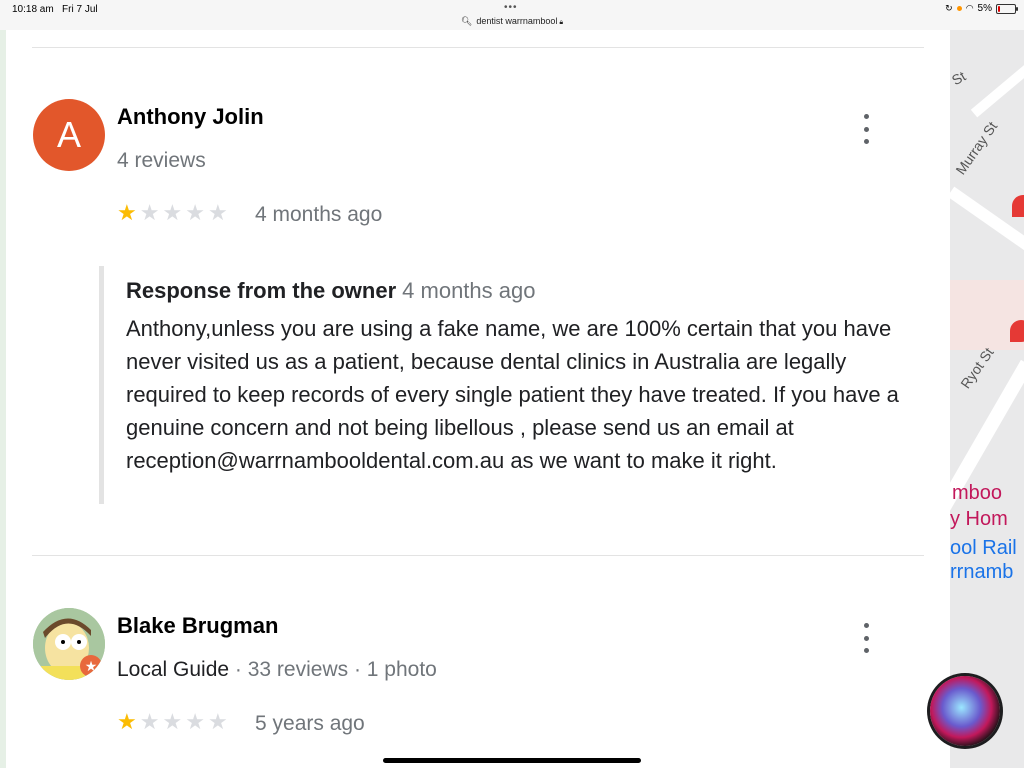 The width and height of the screenshot is (1024, 768). What do you see at coordinates (261, 290) in the screenshot?
I see `response-title: Response from the owner` at bounding box center [261, 290].